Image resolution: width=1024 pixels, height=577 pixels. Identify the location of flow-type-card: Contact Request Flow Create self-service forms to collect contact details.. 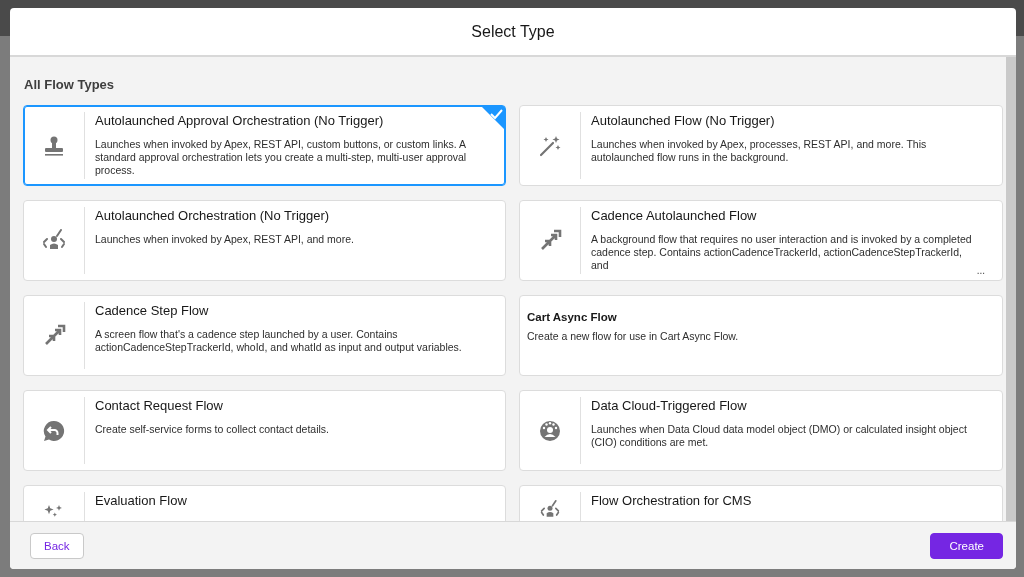
(264, 430).